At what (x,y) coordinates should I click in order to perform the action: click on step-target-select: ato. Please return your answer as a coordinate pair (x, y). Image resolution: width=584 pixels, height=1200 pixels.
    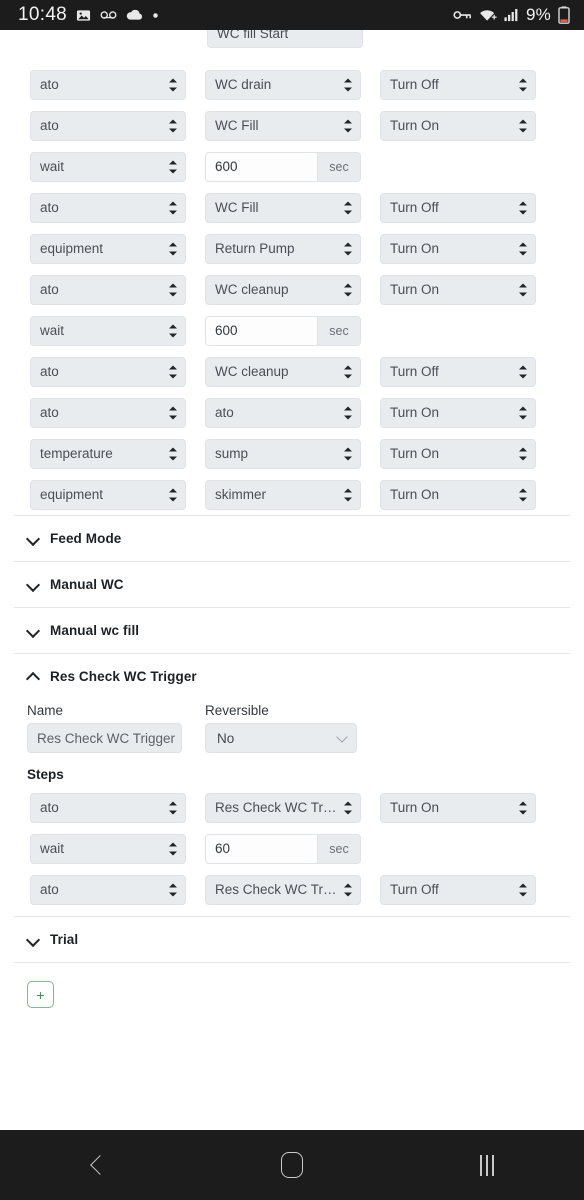
    Looking at the image, I should click on (283, 412).